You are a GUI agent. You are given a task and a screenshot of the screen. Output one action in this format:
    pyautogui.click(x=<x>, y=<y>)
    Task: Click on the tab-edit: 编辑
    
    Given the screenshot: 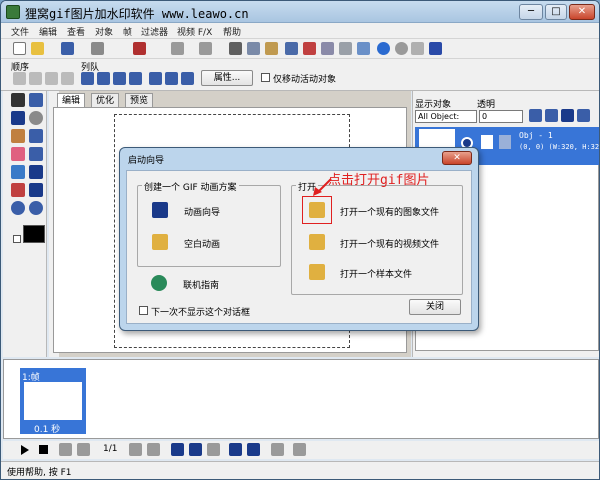 What is the action you would take?
    pyautogui.click(x=71, y=100)
    